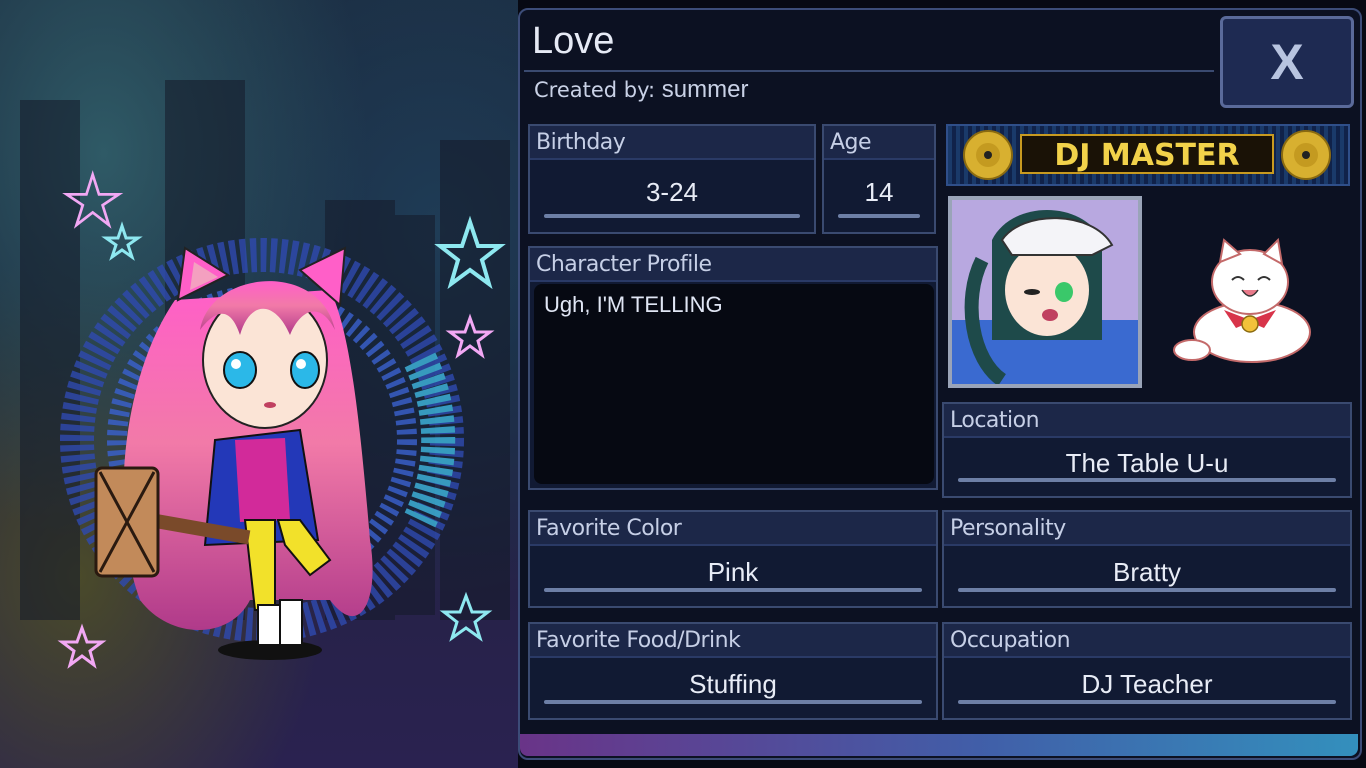  I want to click on birthday-underline, so click(672, 216).